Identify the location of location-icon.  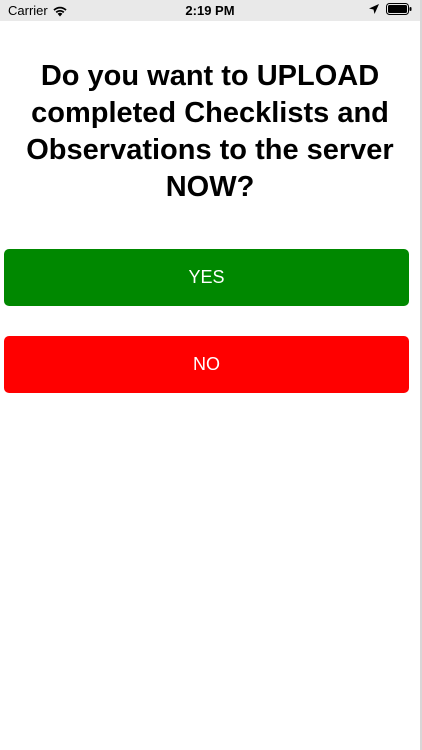
(374, 9).